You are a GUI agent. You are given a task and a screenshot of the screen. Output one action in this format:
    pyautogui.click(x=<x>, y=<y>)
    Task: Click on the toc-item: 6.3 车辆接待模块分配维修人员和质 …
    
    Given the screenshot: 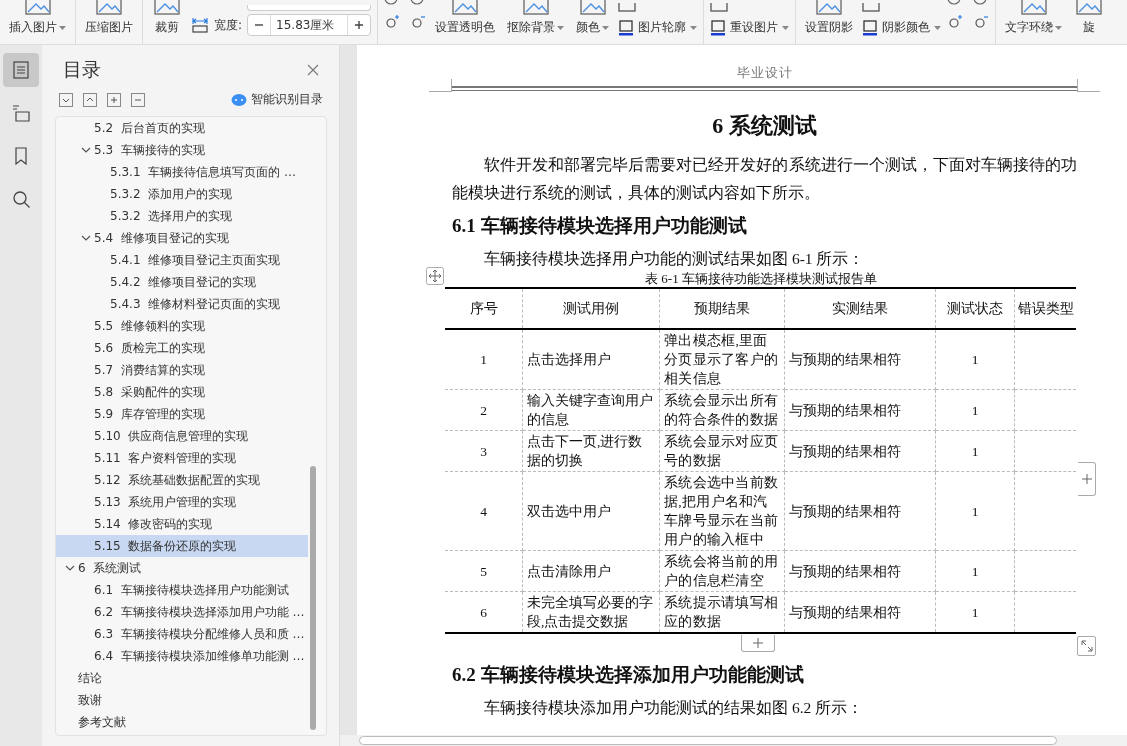 What is the action you would take?
    pyautogui.click(x=182, y=634)
    